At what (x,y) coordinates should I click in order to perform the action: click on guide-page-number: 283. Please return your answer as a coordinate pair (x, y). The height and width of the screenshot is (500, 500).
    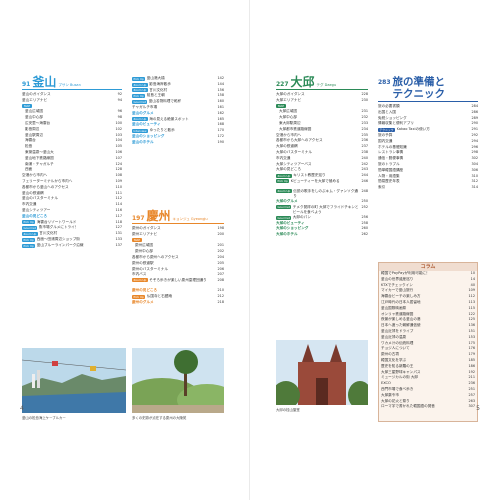
    Looking at the image, I should click on (384, 82).